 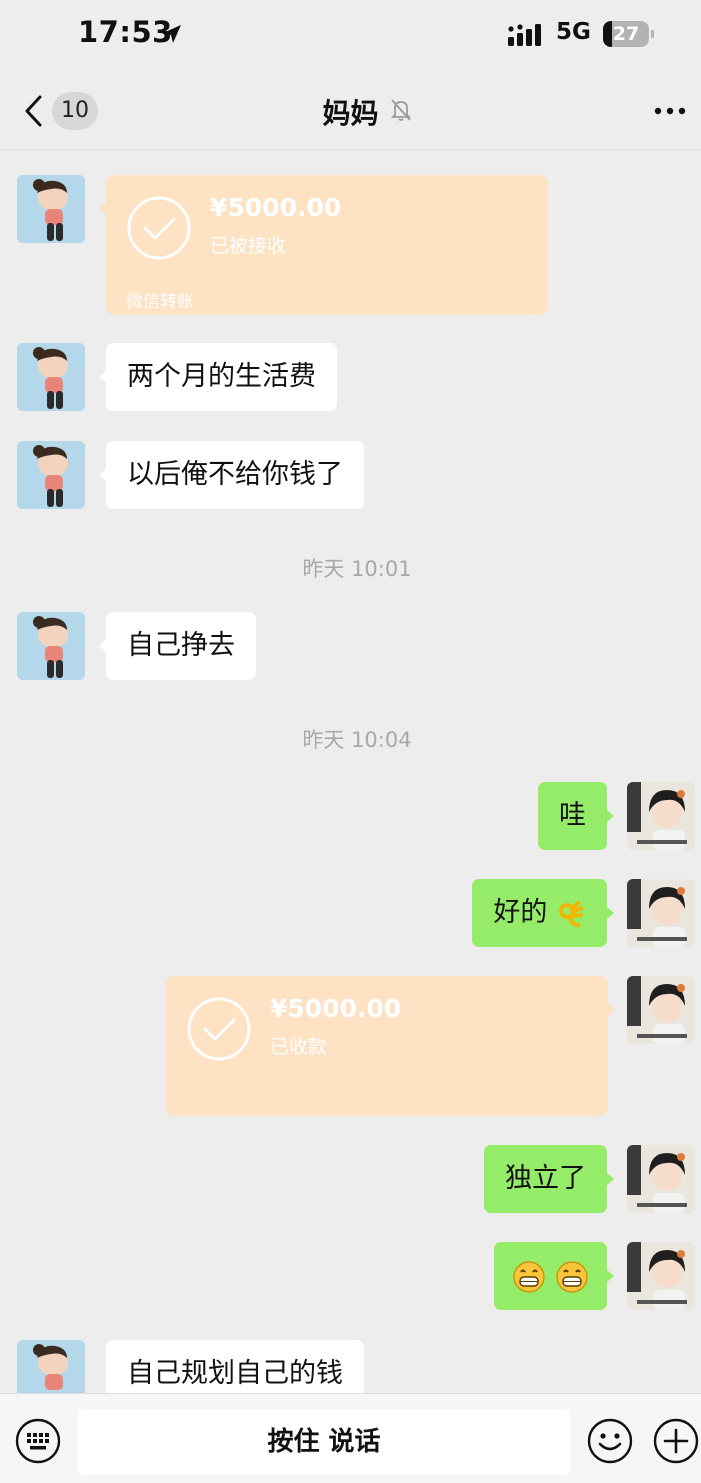 I want to click on message-timestamp: 昨天 10:04, so click(x=357, y=740).